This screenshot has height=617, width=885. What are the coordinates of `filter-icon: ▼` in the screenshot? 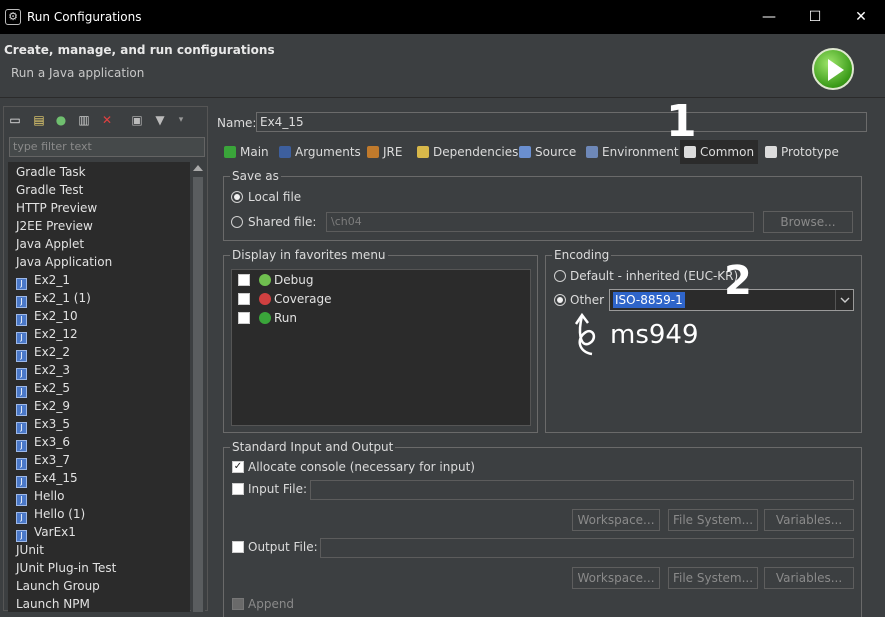 It's located at (160, 120).